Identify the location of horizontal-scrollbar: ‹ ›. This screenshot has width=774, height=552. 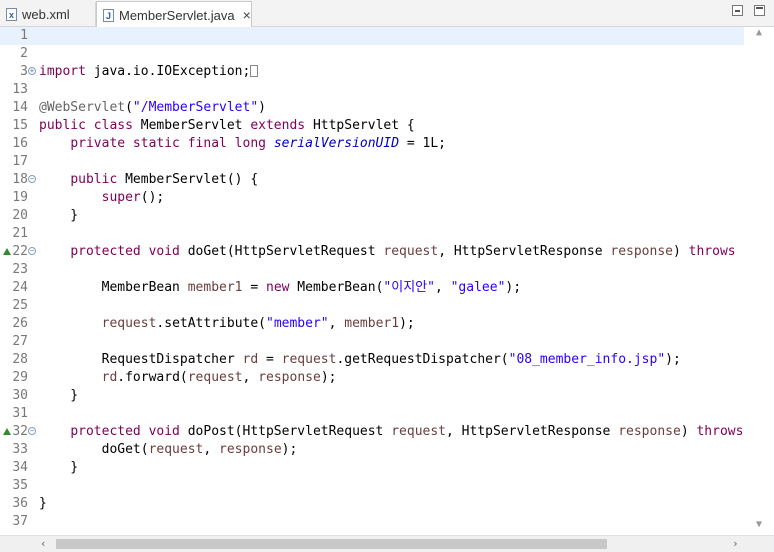
(387, 543).